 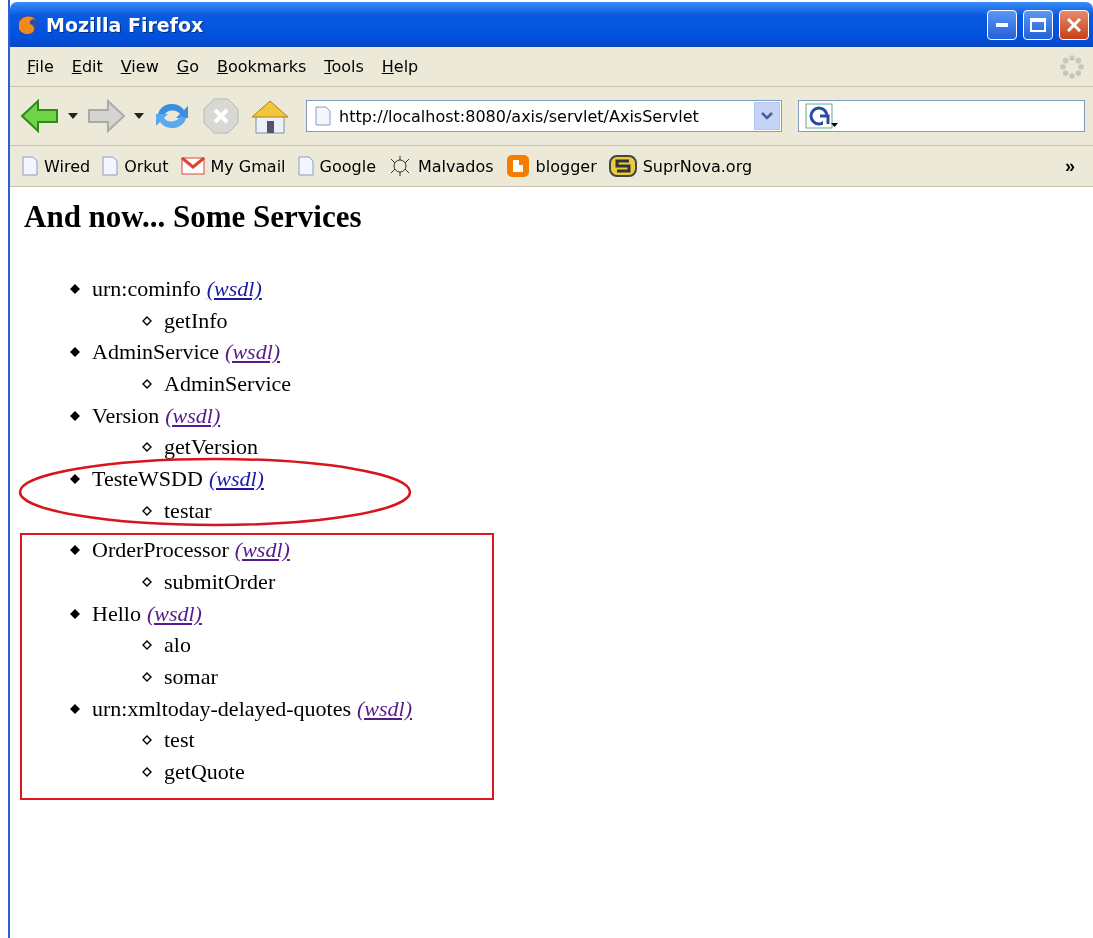 I want to click on bookmark-item: Wired, so click(x=56, y=166).